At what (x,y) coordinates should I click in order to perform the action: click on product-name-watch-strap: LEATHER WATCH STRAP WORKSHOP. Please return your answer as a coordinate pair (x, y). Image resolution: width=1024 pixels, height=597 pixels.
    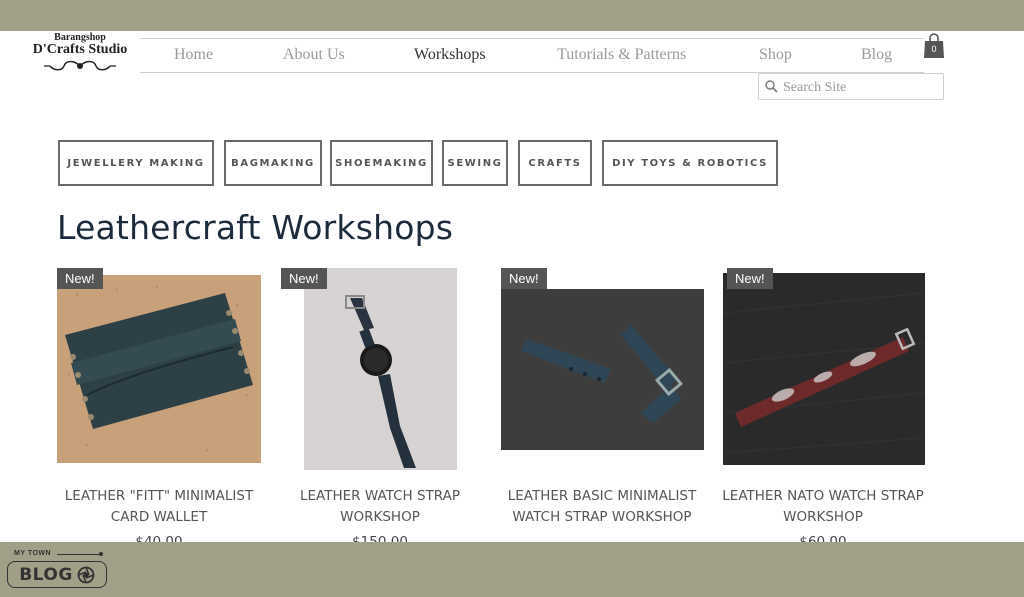
    Looking at the image, I should click on (380, 507).